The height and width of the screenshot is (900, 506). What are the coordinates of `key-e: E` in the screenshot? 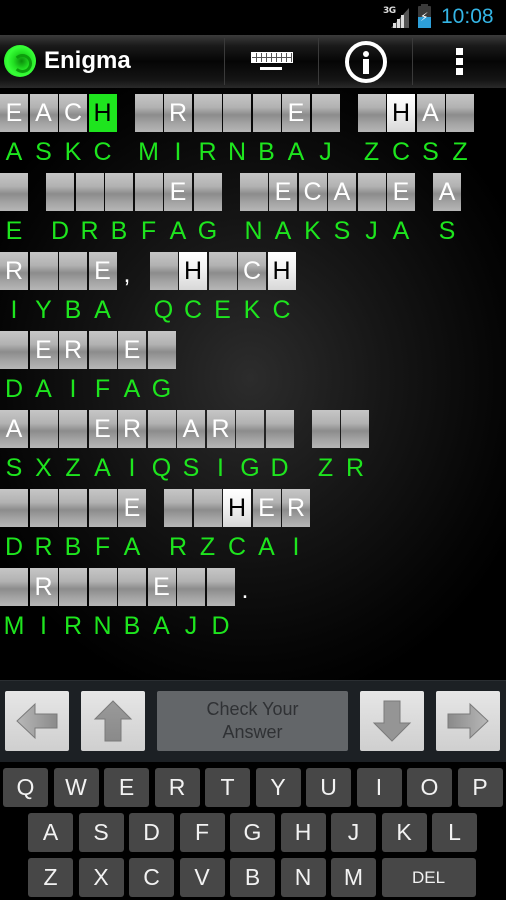 It's located at (126, 787).